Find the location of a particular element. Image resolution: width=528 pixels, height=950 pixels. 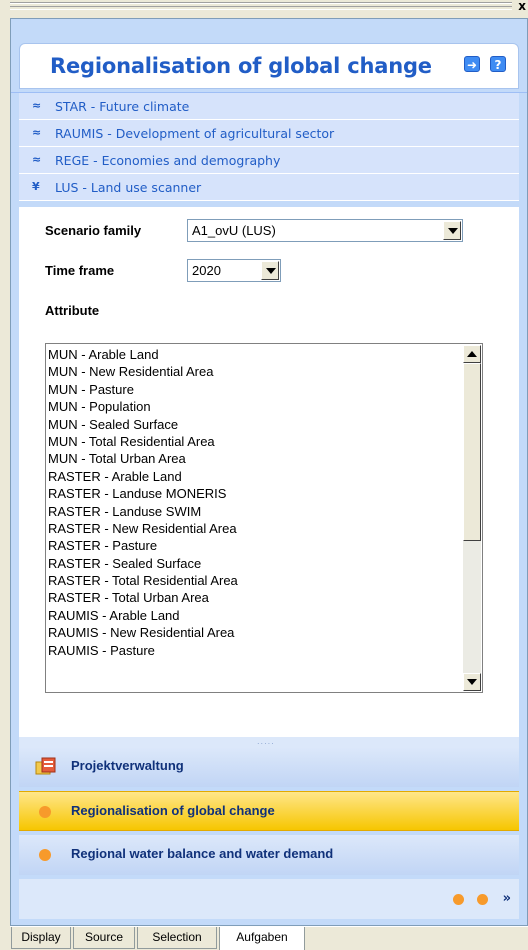

nav-label: Projektverwaltung is located at coordinates (127, 765).